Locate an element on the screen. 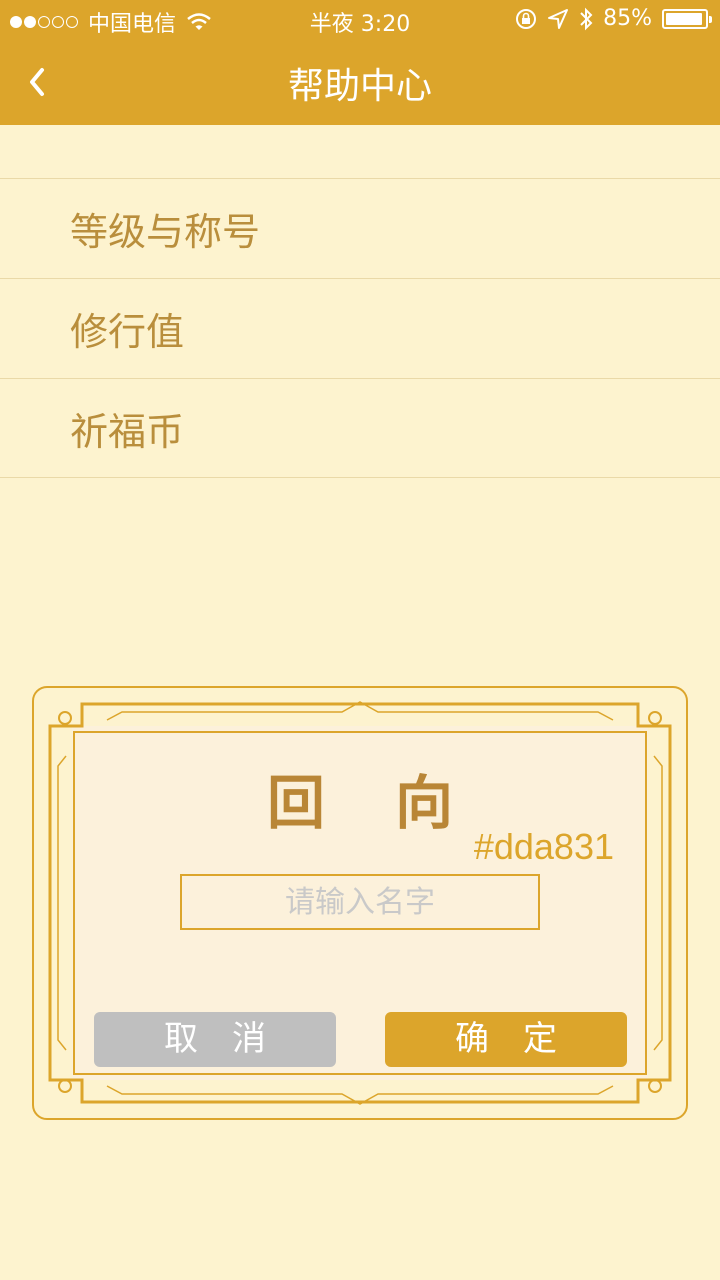 Image resolution: width=720 pixels, height=1280 pixels. help-item-label: 修行值 is located at coordinates (127, 332).